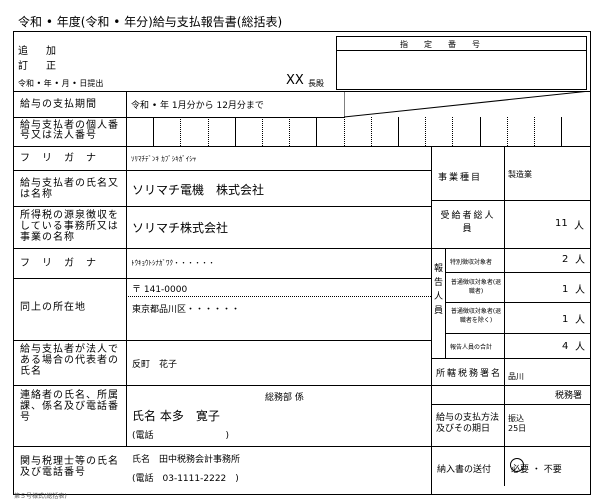 This screenshot has width=599, height=500. I want to click on office-tax-value1: 品川, so click(516, 376).